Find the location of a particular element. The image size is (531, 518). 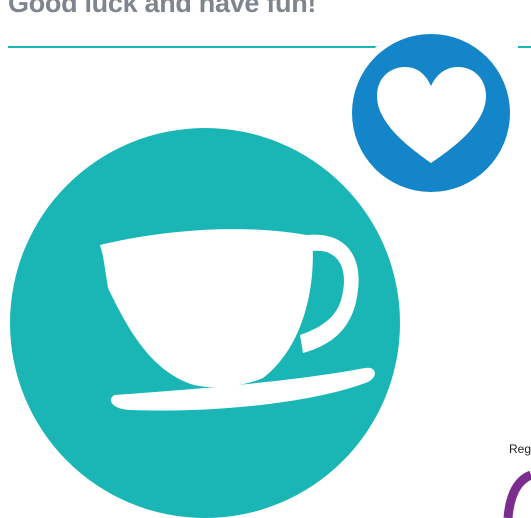

purple-arc-shape is located at coordinates (517, 494).